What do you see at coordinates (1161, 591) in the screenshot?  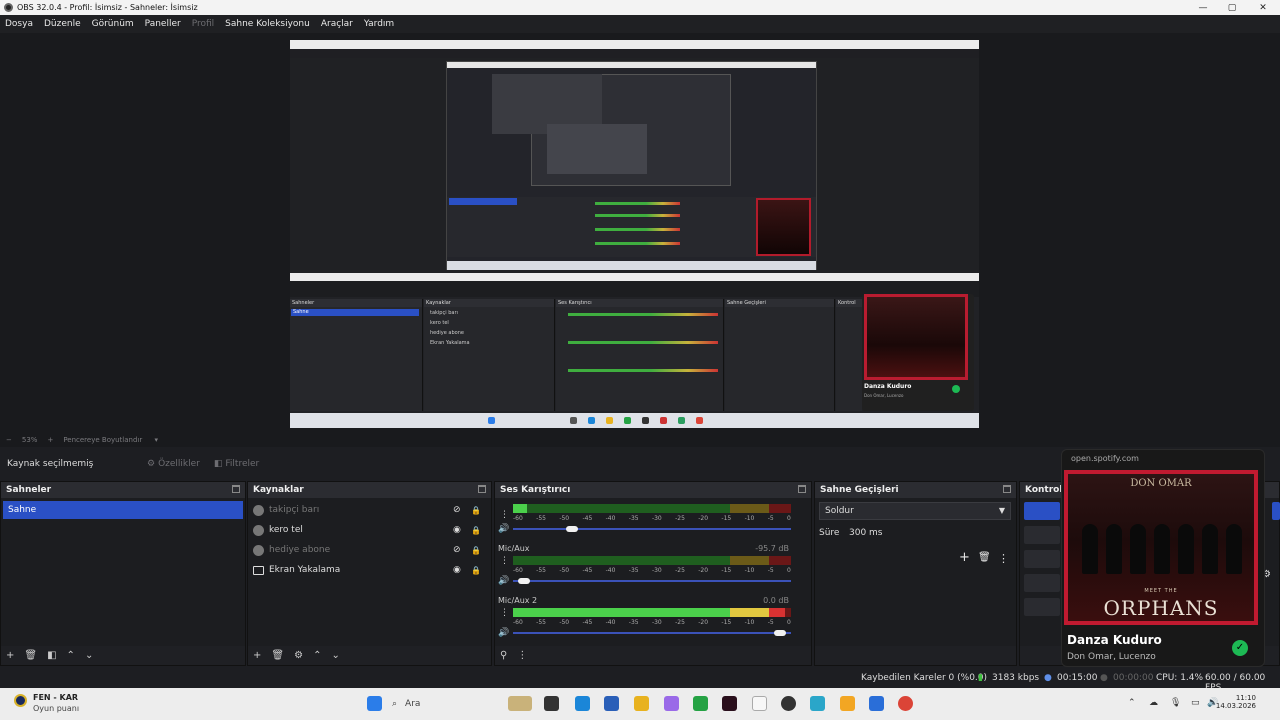 I see `album-subtitle: MEET THE` at bounding box center [1161, 591].